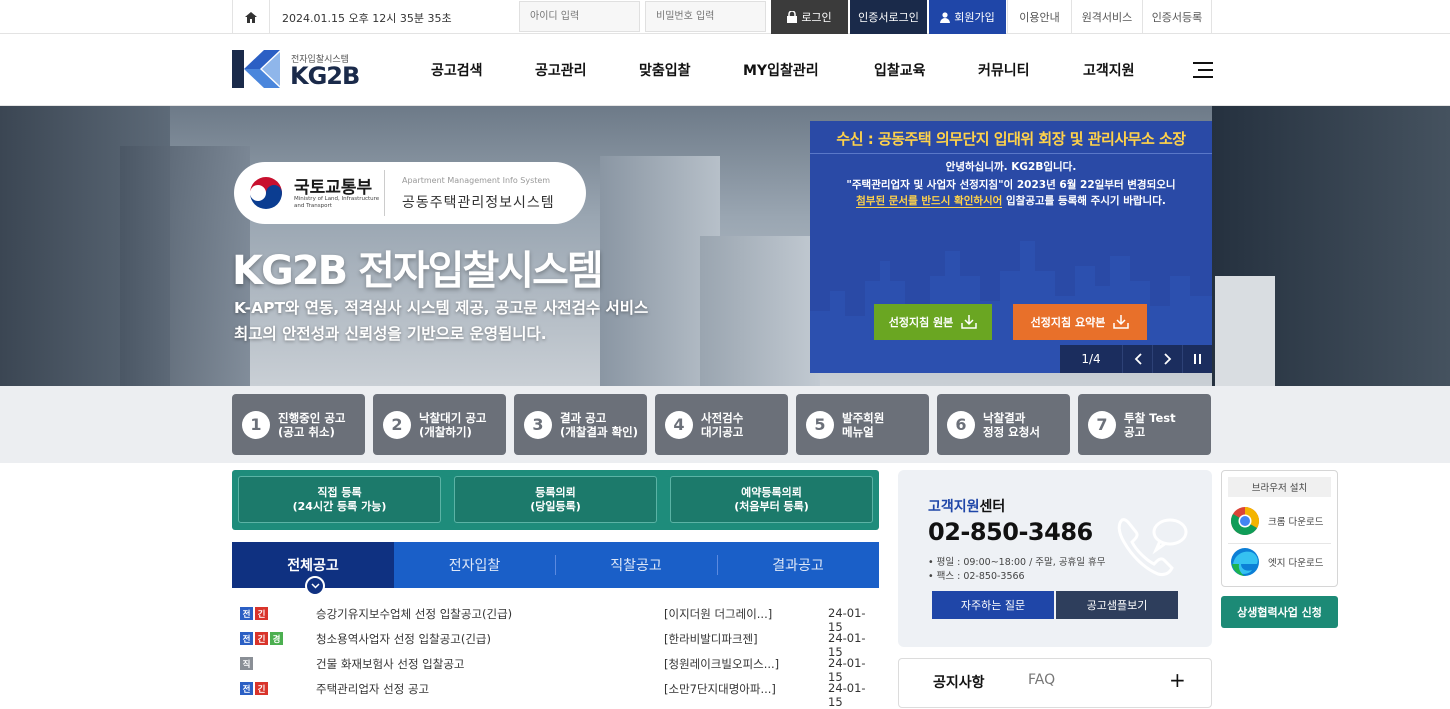  Describe the element at coordinates (679, 424) in the screenshot. I see `quick-number: 4` at that location.